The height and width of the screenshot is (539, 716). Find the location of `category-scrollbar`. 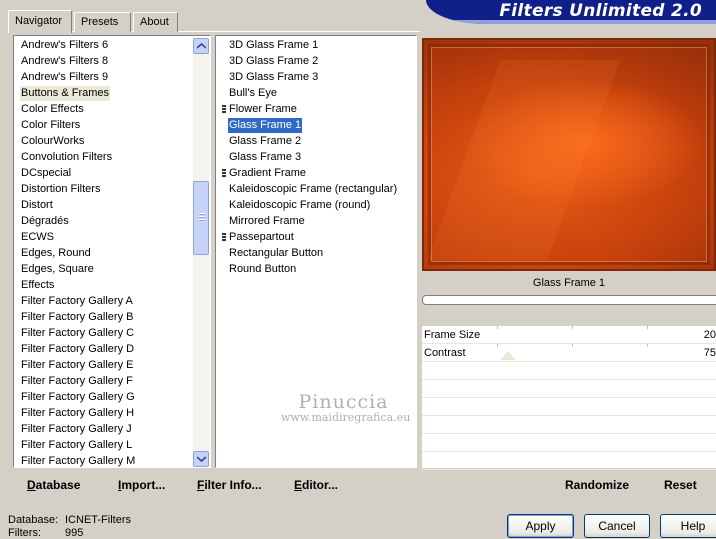

category-scrollbar is located at coordinates (201, 252).